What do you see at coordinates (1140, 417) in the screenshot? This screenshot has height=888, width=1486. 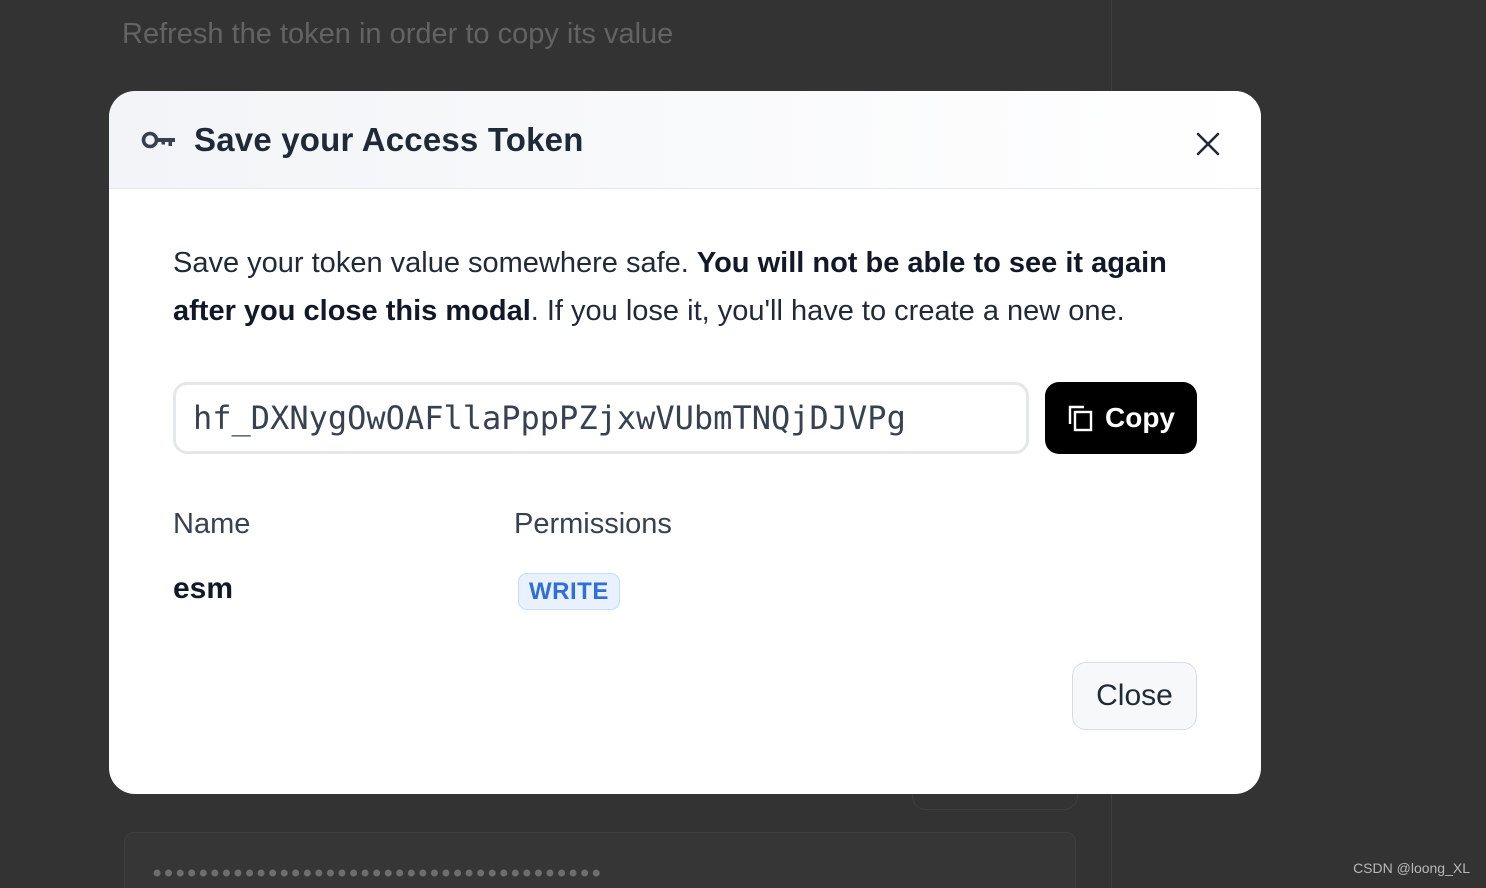 I see `copy-button-label: Copy` at bounding box center [1140, 417].